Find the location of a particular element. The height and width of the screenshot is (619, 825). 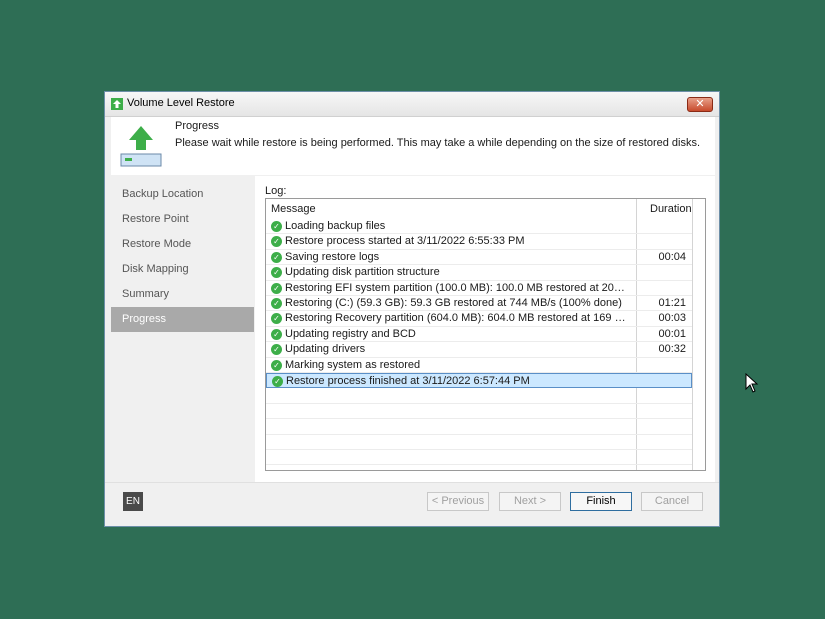

language-indicator: EN is located at coordinates (133, 501).